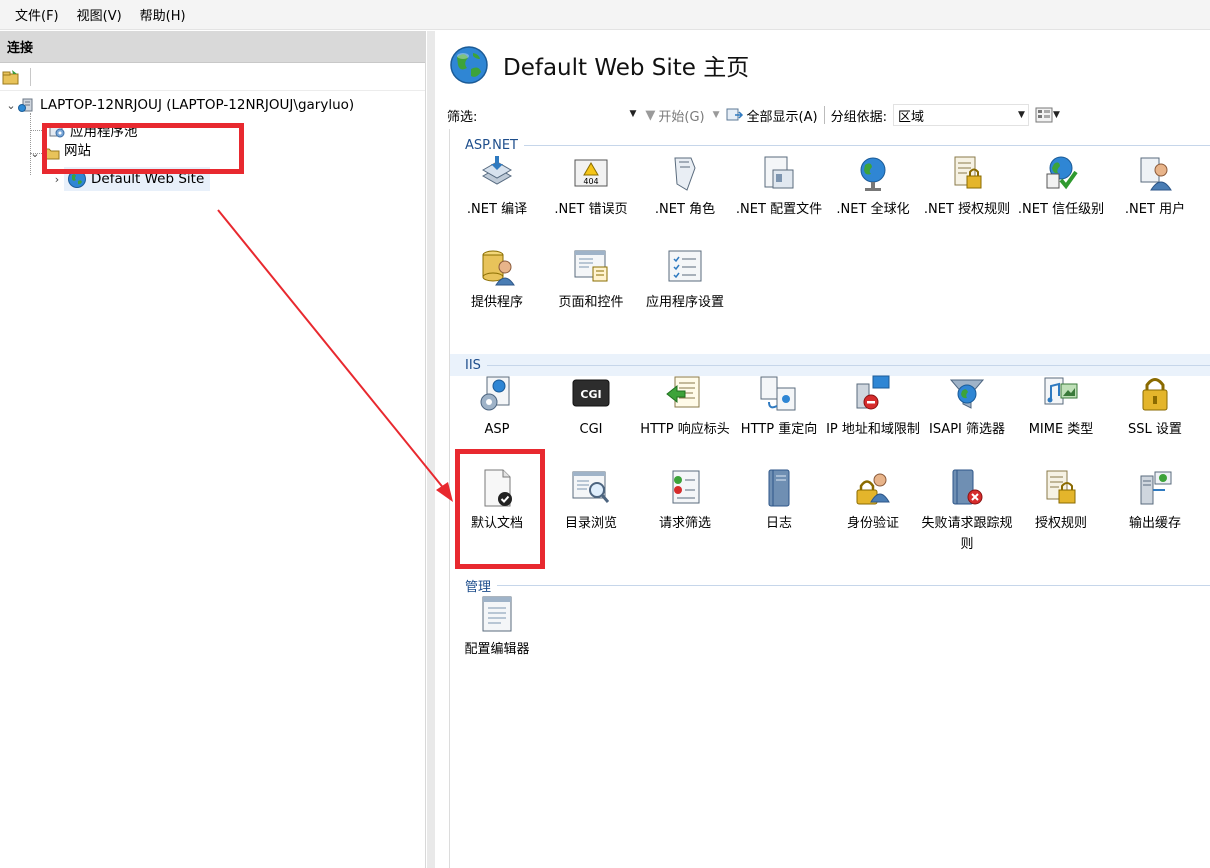  Describe the element at coordinates (830, 365) in the screenshot. I see `group-header-iis: IIS` at that location.